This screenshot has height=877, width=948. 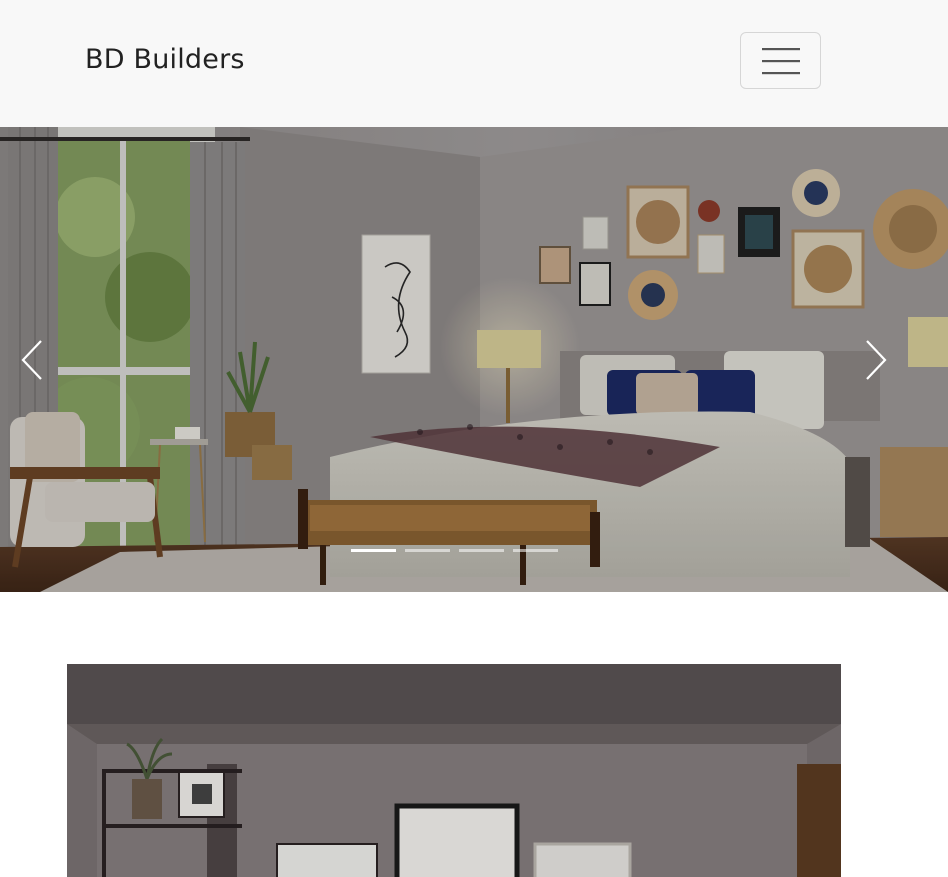 I want to click on carousel-indicators, so click(x=474, y=552).